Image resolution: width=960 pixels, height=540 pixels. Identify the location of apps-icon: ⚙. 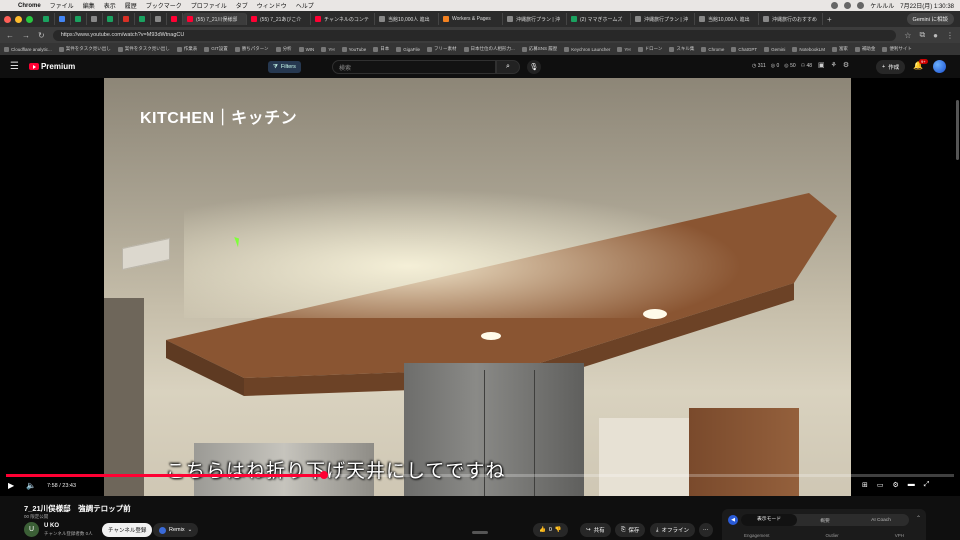
(846, 65).